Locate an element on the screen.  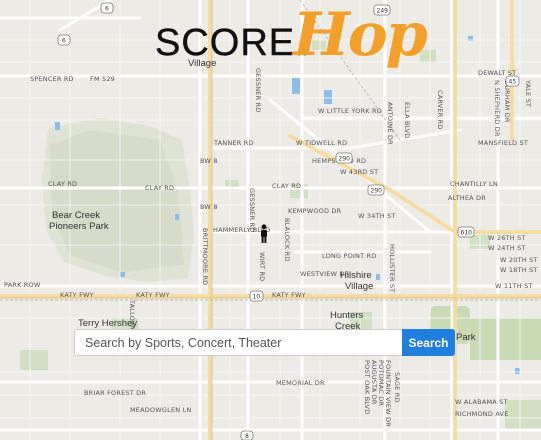
place-hunters: Hunters is located at coordinates (347, 315).